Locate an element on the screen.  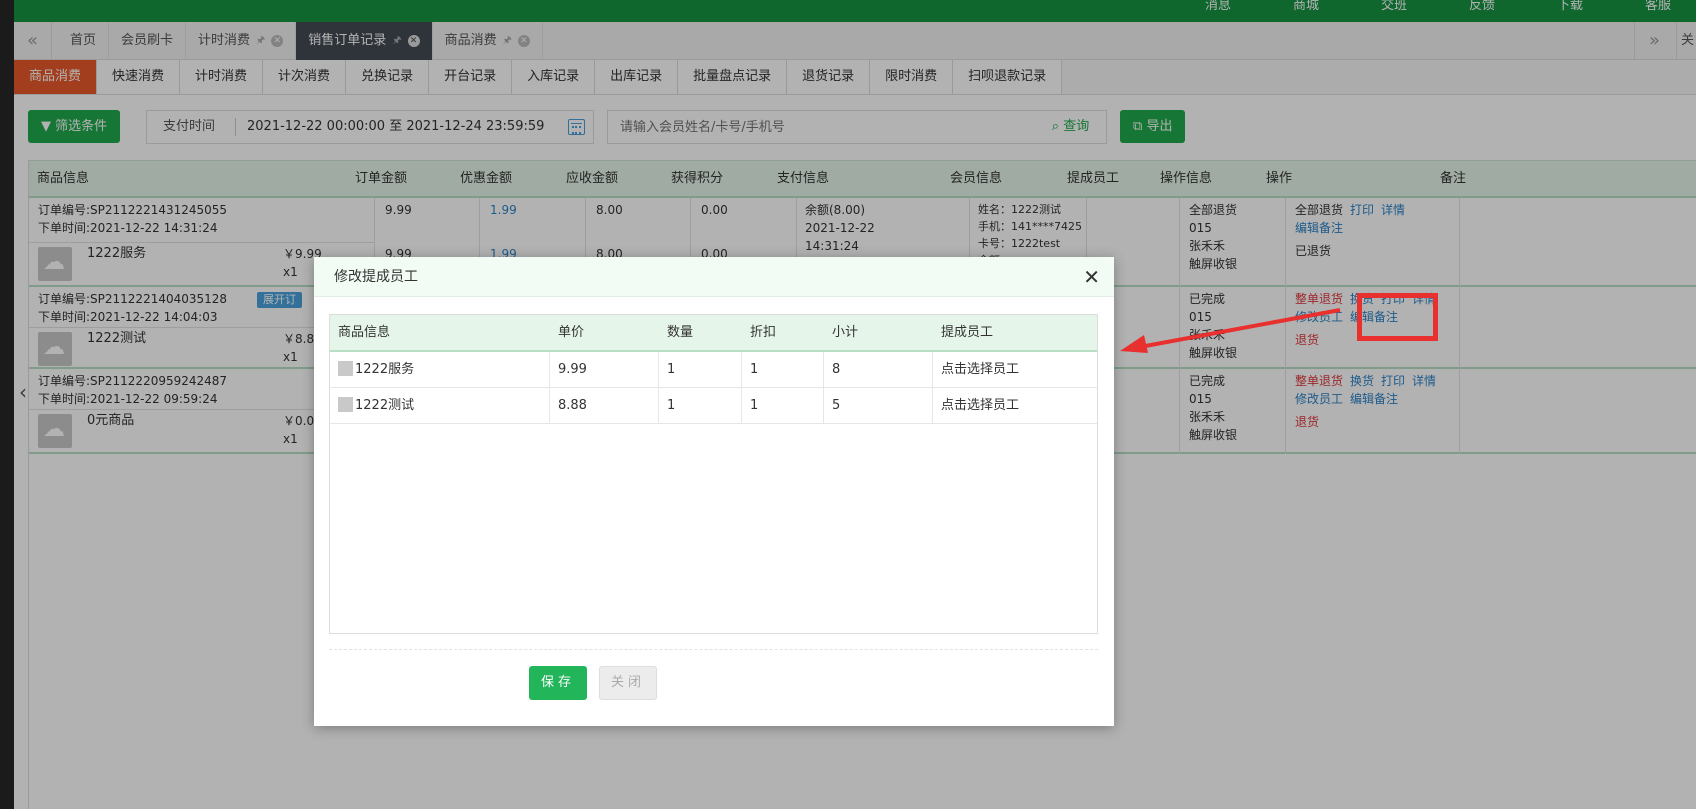
th-unit-price: 单价 is located at coordinates (571, 332).